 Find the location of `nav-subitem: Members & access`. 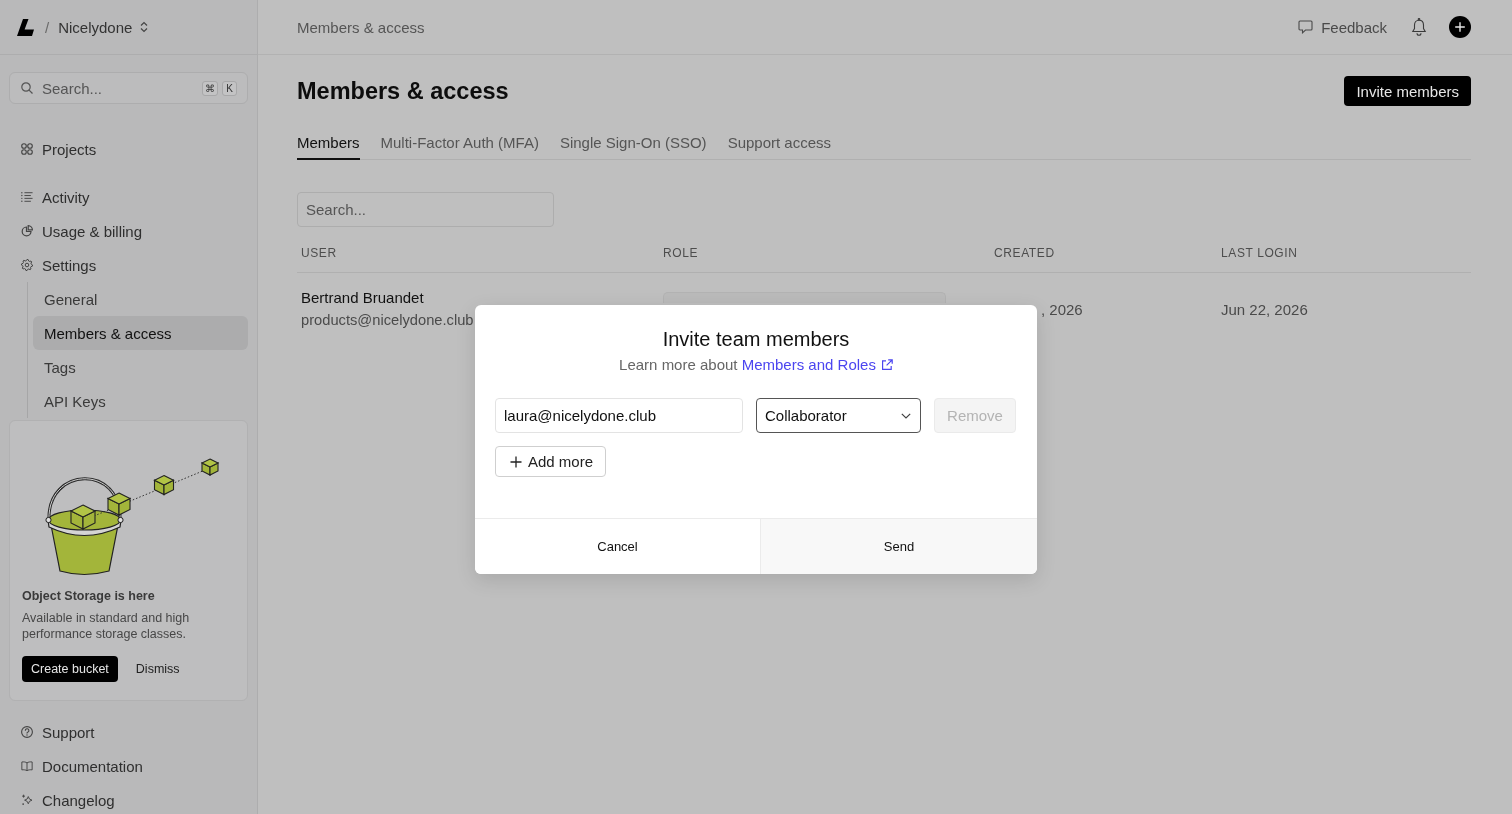

nav-subitem: Members & access is located at coordinates (140, 333).